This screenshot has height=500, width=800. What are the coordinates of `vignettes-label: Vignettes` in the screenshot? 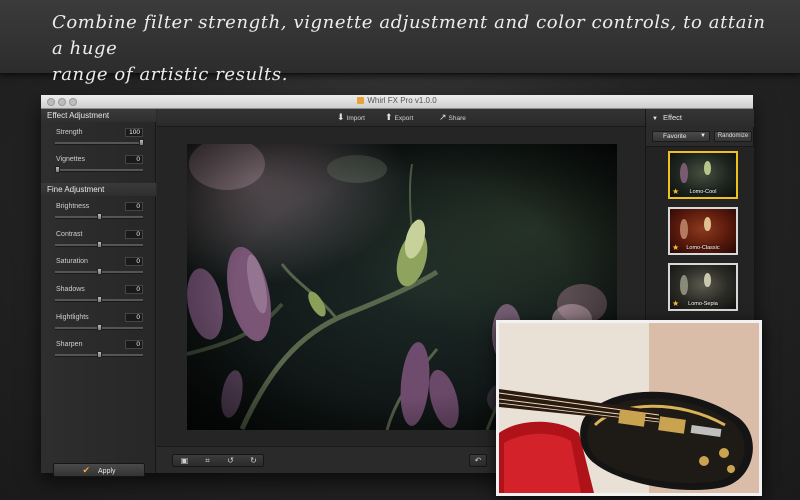 It's located at (71, 159).